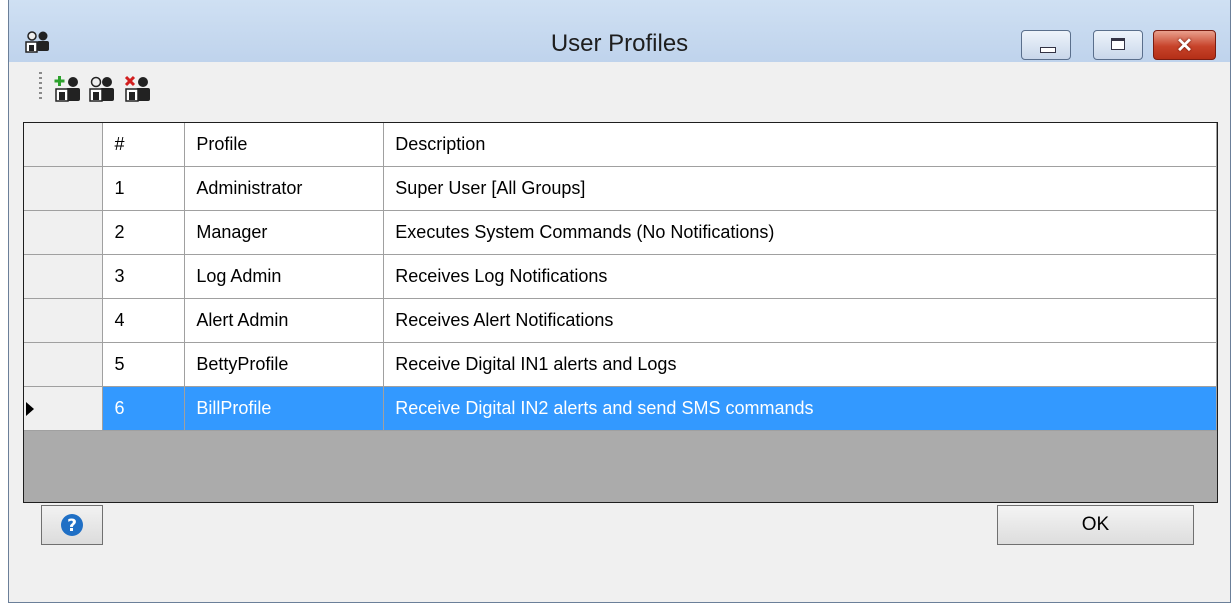  What do you see at coordinates (800, 320) in the screenshot?
I see `cell-description: Receives Alert Notifications` at bounding box center [800, 320].